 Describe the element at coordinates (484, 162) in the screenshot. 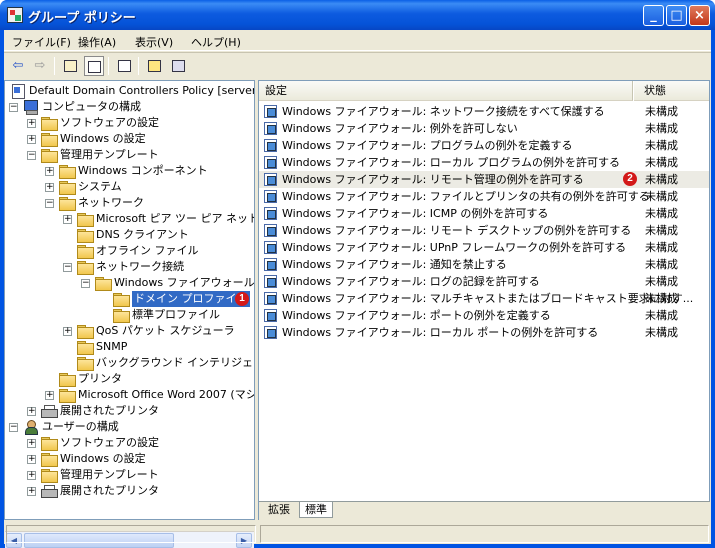

I see `policy-row: Windows ファイアウォール: ローカル プログラムの例外を許可する 未構成` at that location.